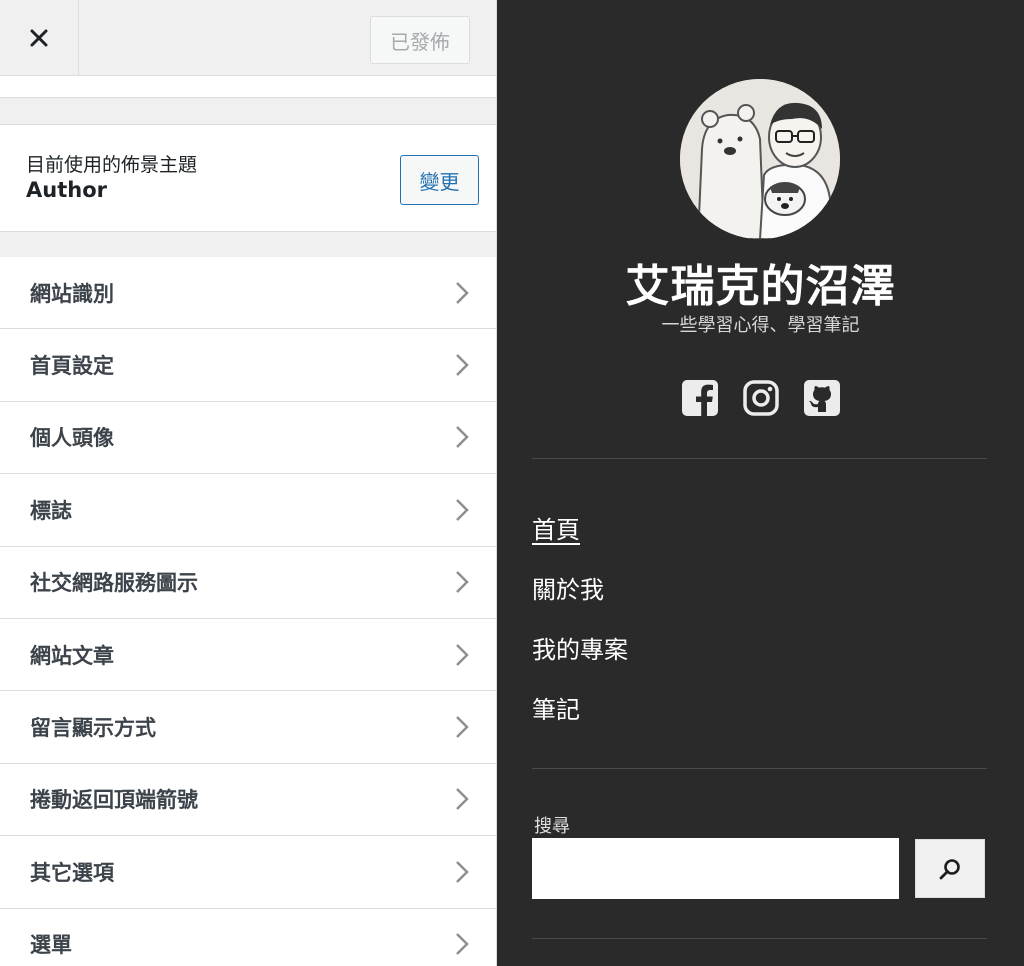 This screenshot has width=1024, height=966. I want to click on search-button, so click(950, 868).